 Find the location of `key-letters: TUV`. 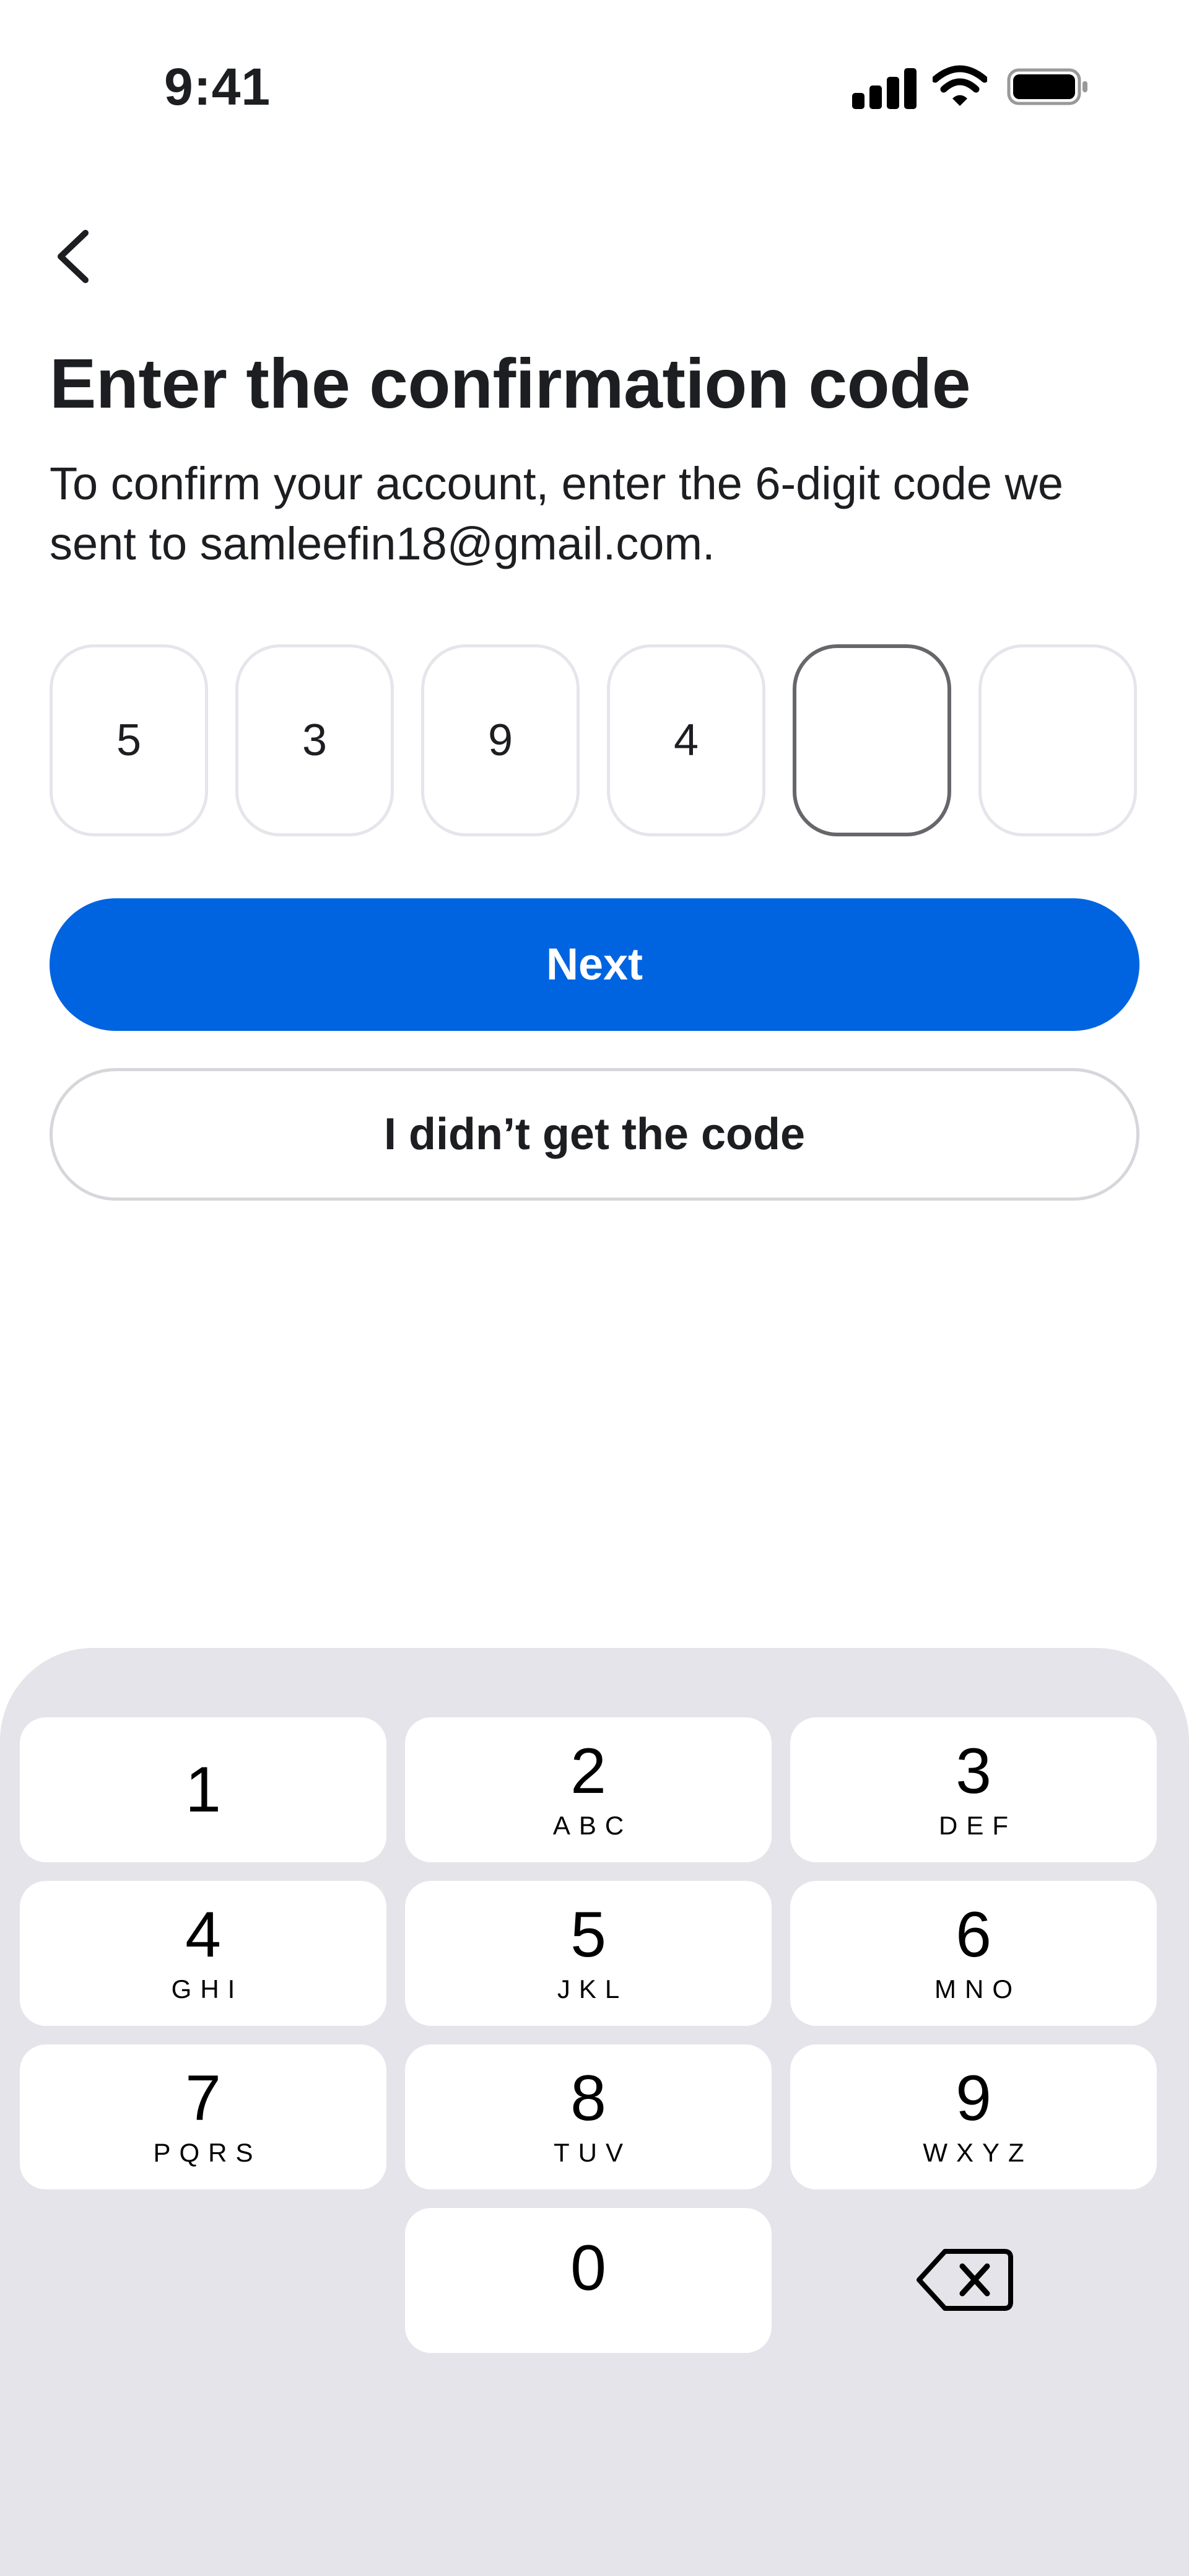

key-letters: TUV is located at coordinates (593, 2152).